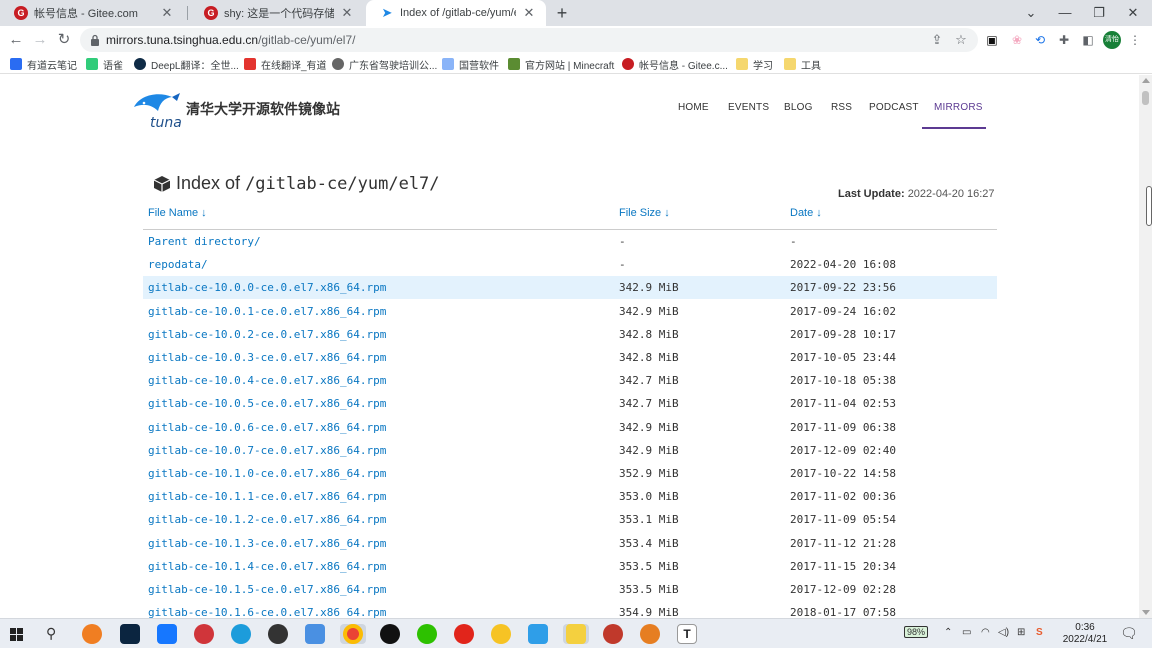  Describe the element at coordinates (43, 64) in the screenshot. I see `bookmark-item: 有道云笔记` at that location.